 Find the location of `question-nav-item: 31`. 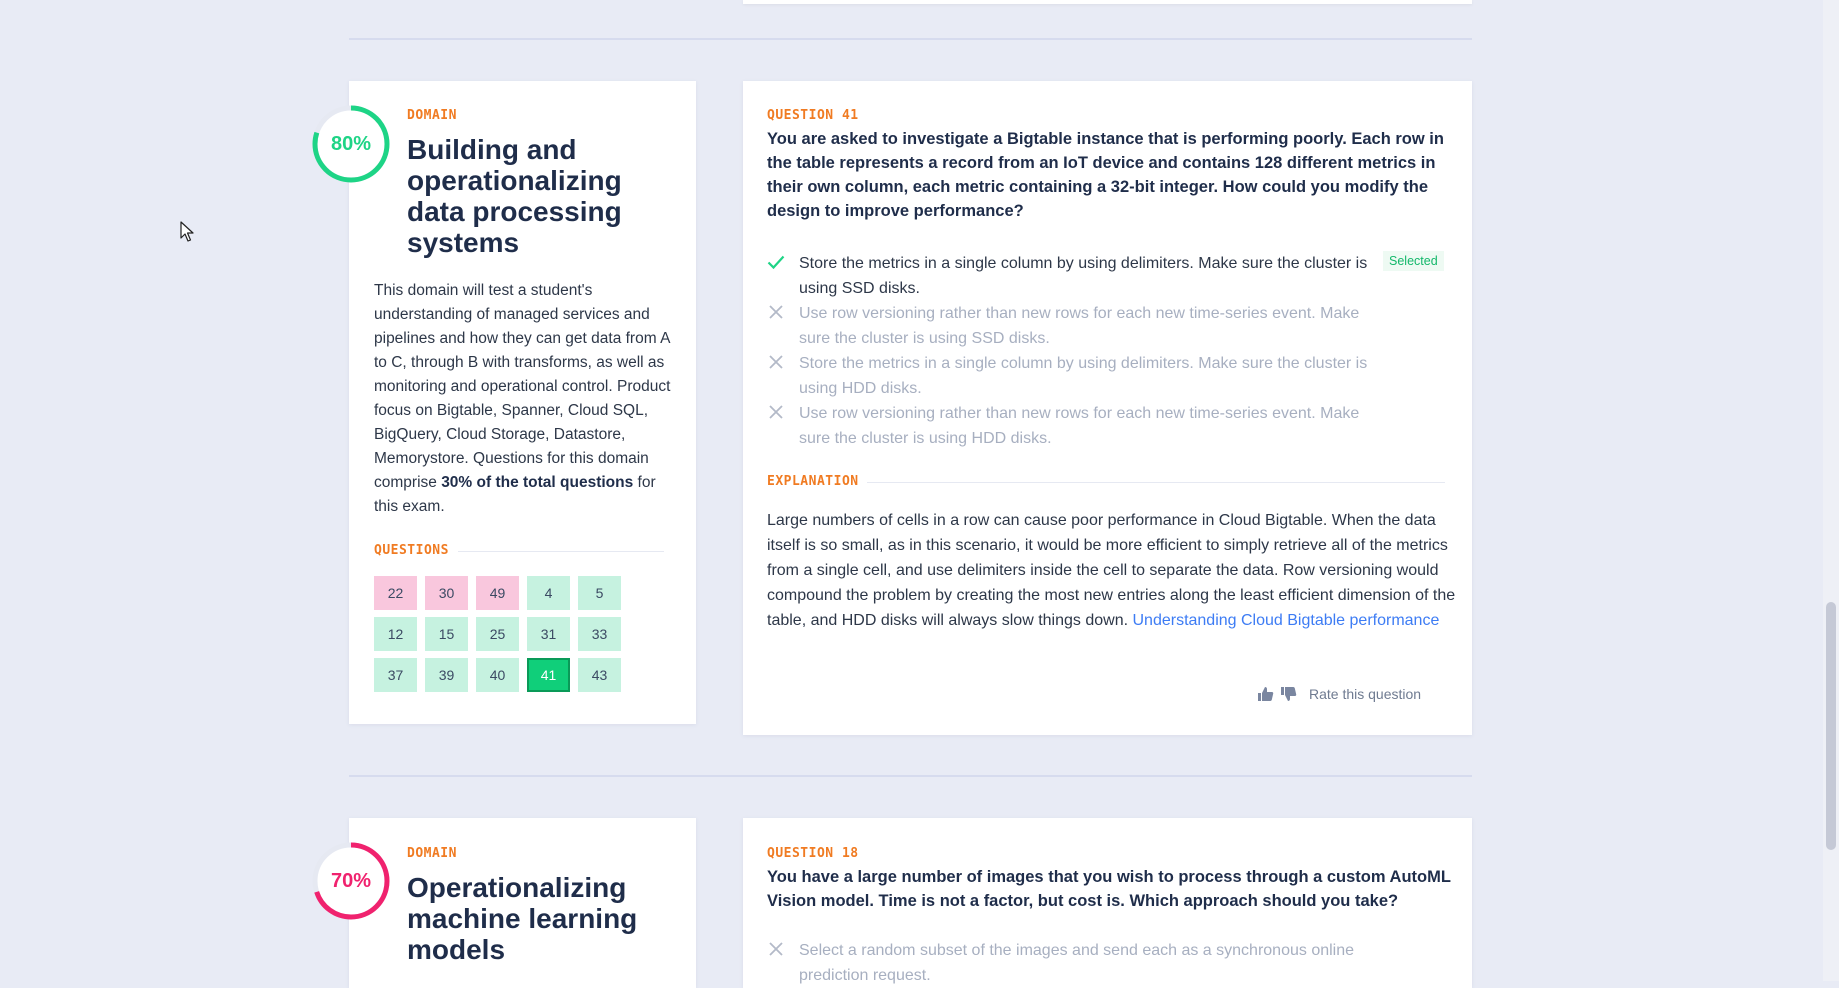

question-nav-item: 31 is located at coordinates (548, 634).